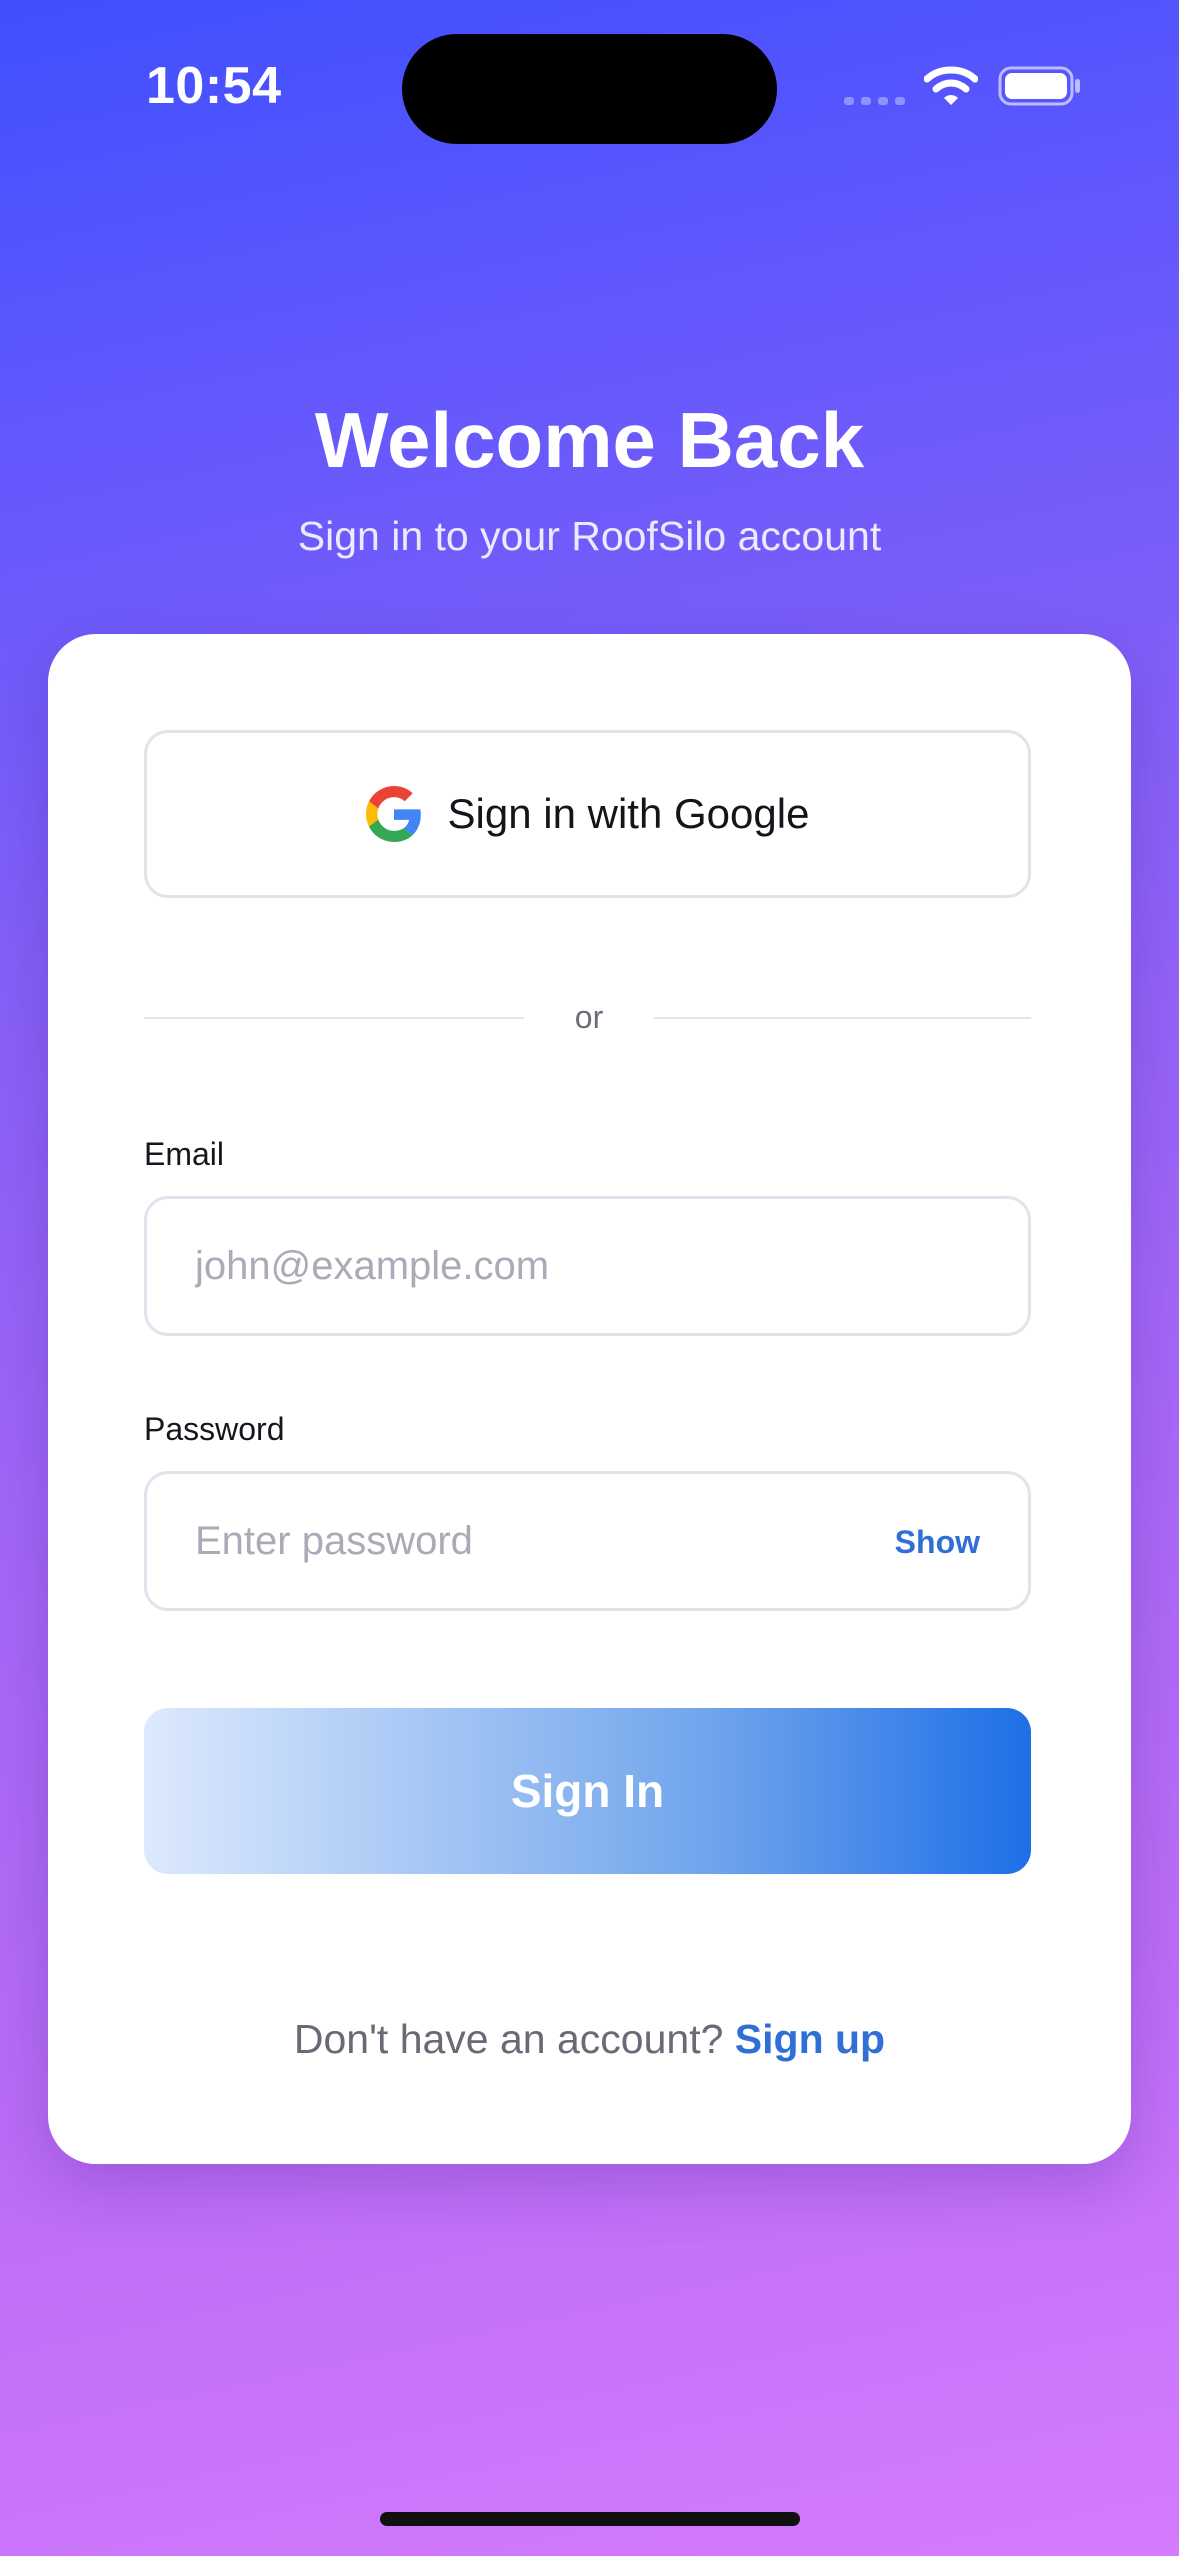  I want to click on email-input, so click(585, 1266).